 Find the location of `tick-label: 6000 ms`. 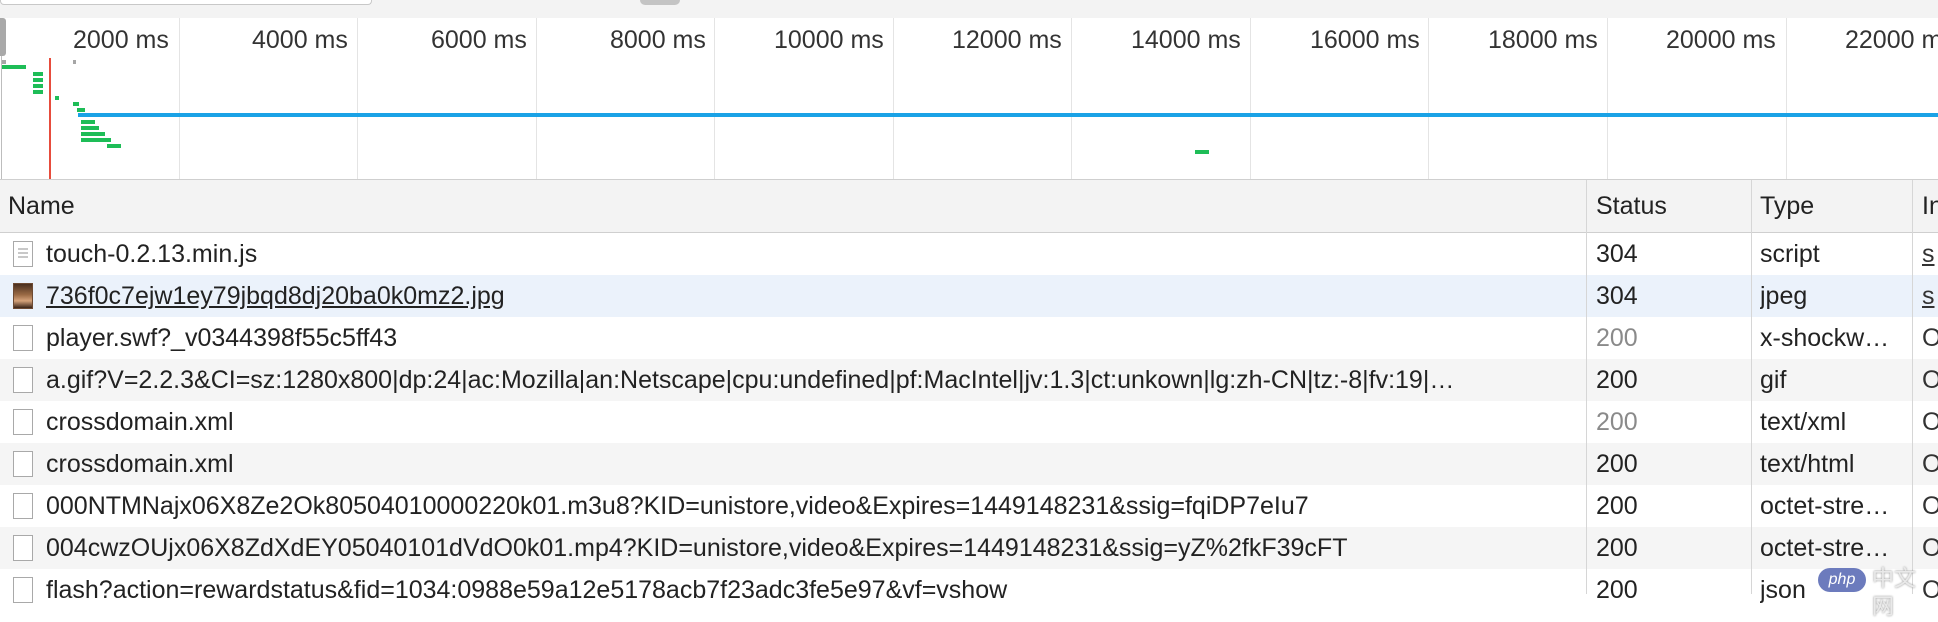

tick-label: 6000 ms is located at coordinates (479, 40).